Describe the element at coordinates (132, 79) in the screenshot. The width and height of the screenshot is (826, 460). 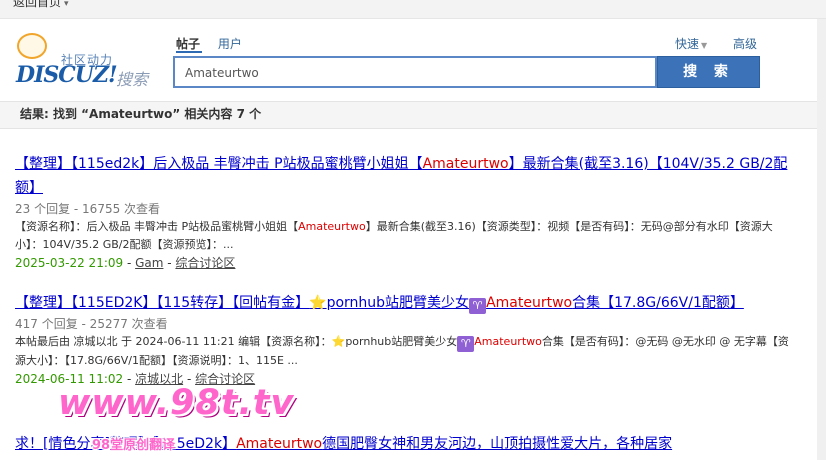
I see `logo-search-word: 搜索` at that location.